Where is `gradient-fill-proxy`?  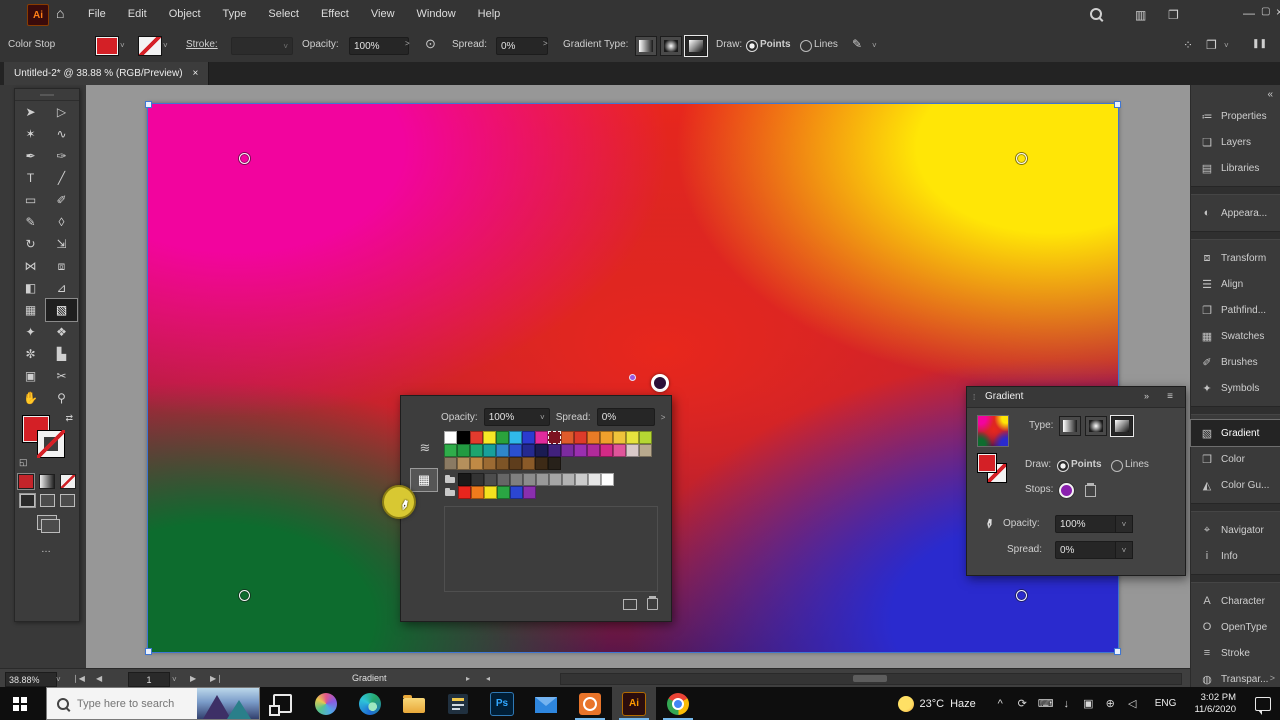
gradient-fill-proxy is located at coordinates (987, 463).